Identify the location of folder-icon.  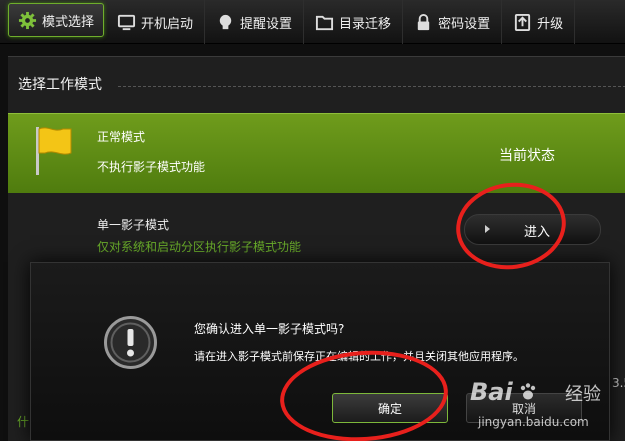
(324, 22).